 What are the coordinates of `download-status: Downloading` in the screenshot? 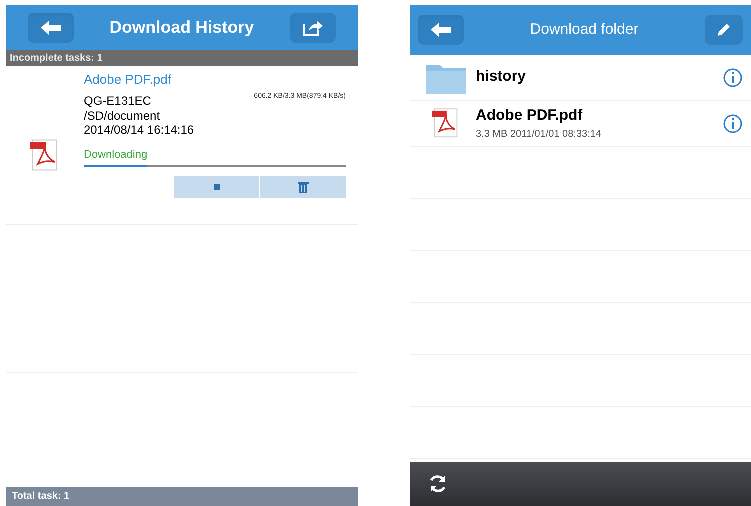 It's located at (116, 155).